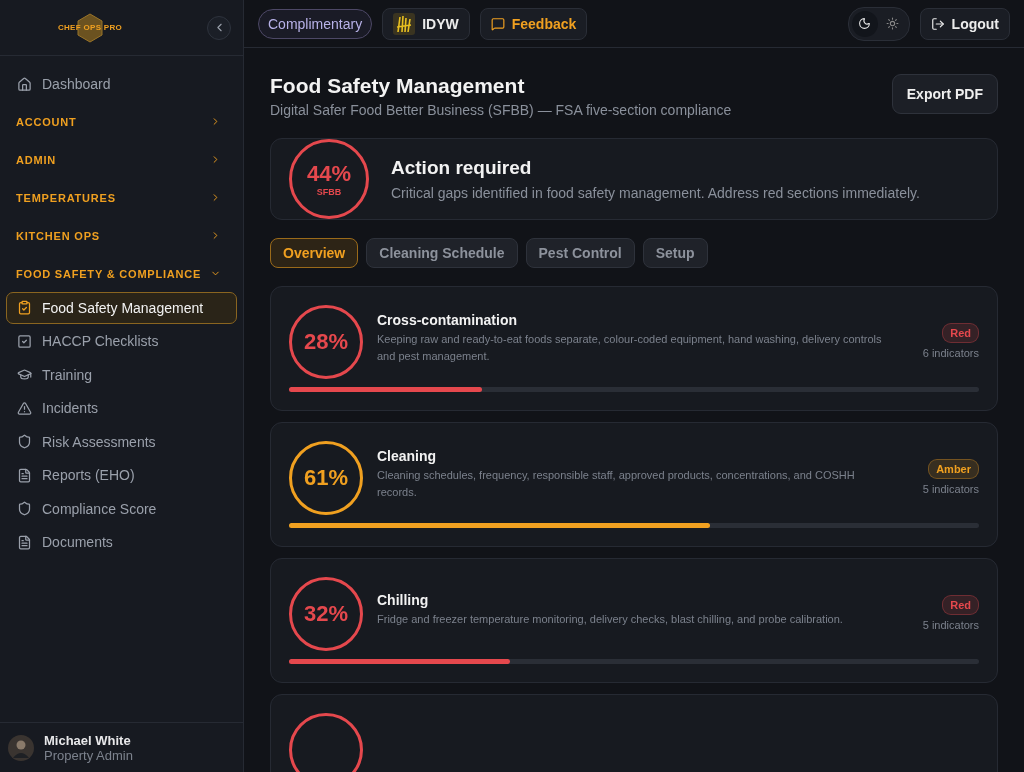  I want to click on page-subtitle: Digital Safer Food Better Business (SFBB) — FSA five-section compliance, so click(501, 110).